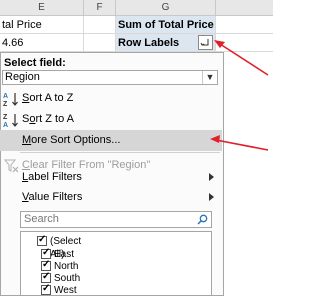  Describe the element at coordinates (35, 63) in the screenshot. I see `select-field-label: Select field:` at that location.